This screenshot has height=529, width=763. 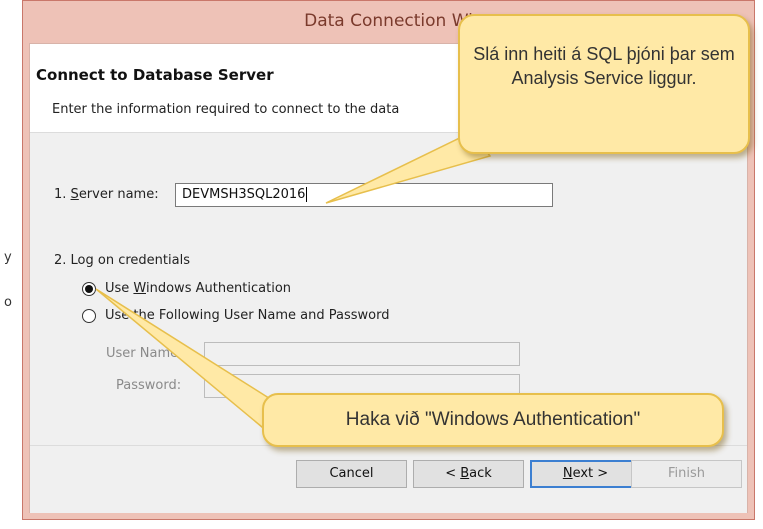 What do you see at coordinates (493, 420) in the screenshot?
I see `auth-hint-callout: Haka við "Windows Authentication"` at bounding box center [493, 420].